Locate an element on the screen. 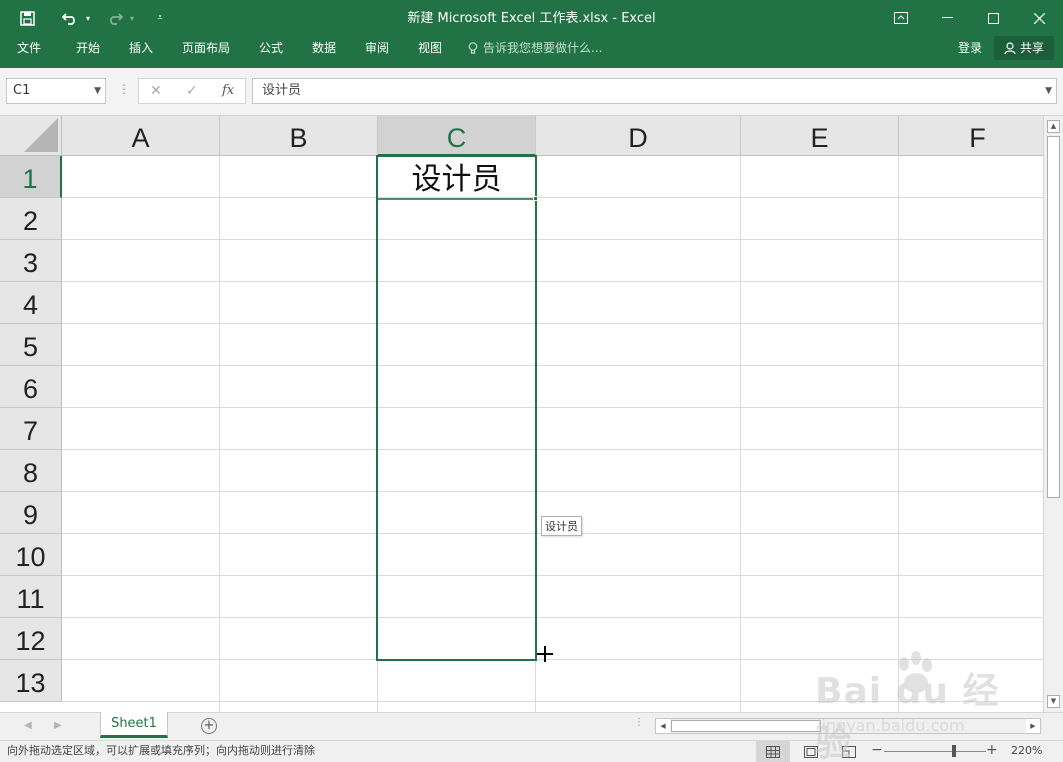  add-sheet-icon: + is located at coordinates (209, 726).